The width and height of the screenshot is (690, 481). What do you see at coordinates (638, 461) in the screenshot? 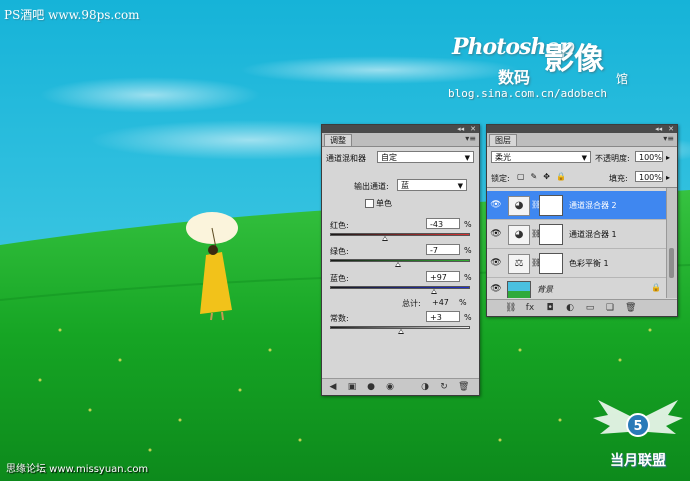
I see `logo-text: 当月联盟` at bounding box center [638, 461].